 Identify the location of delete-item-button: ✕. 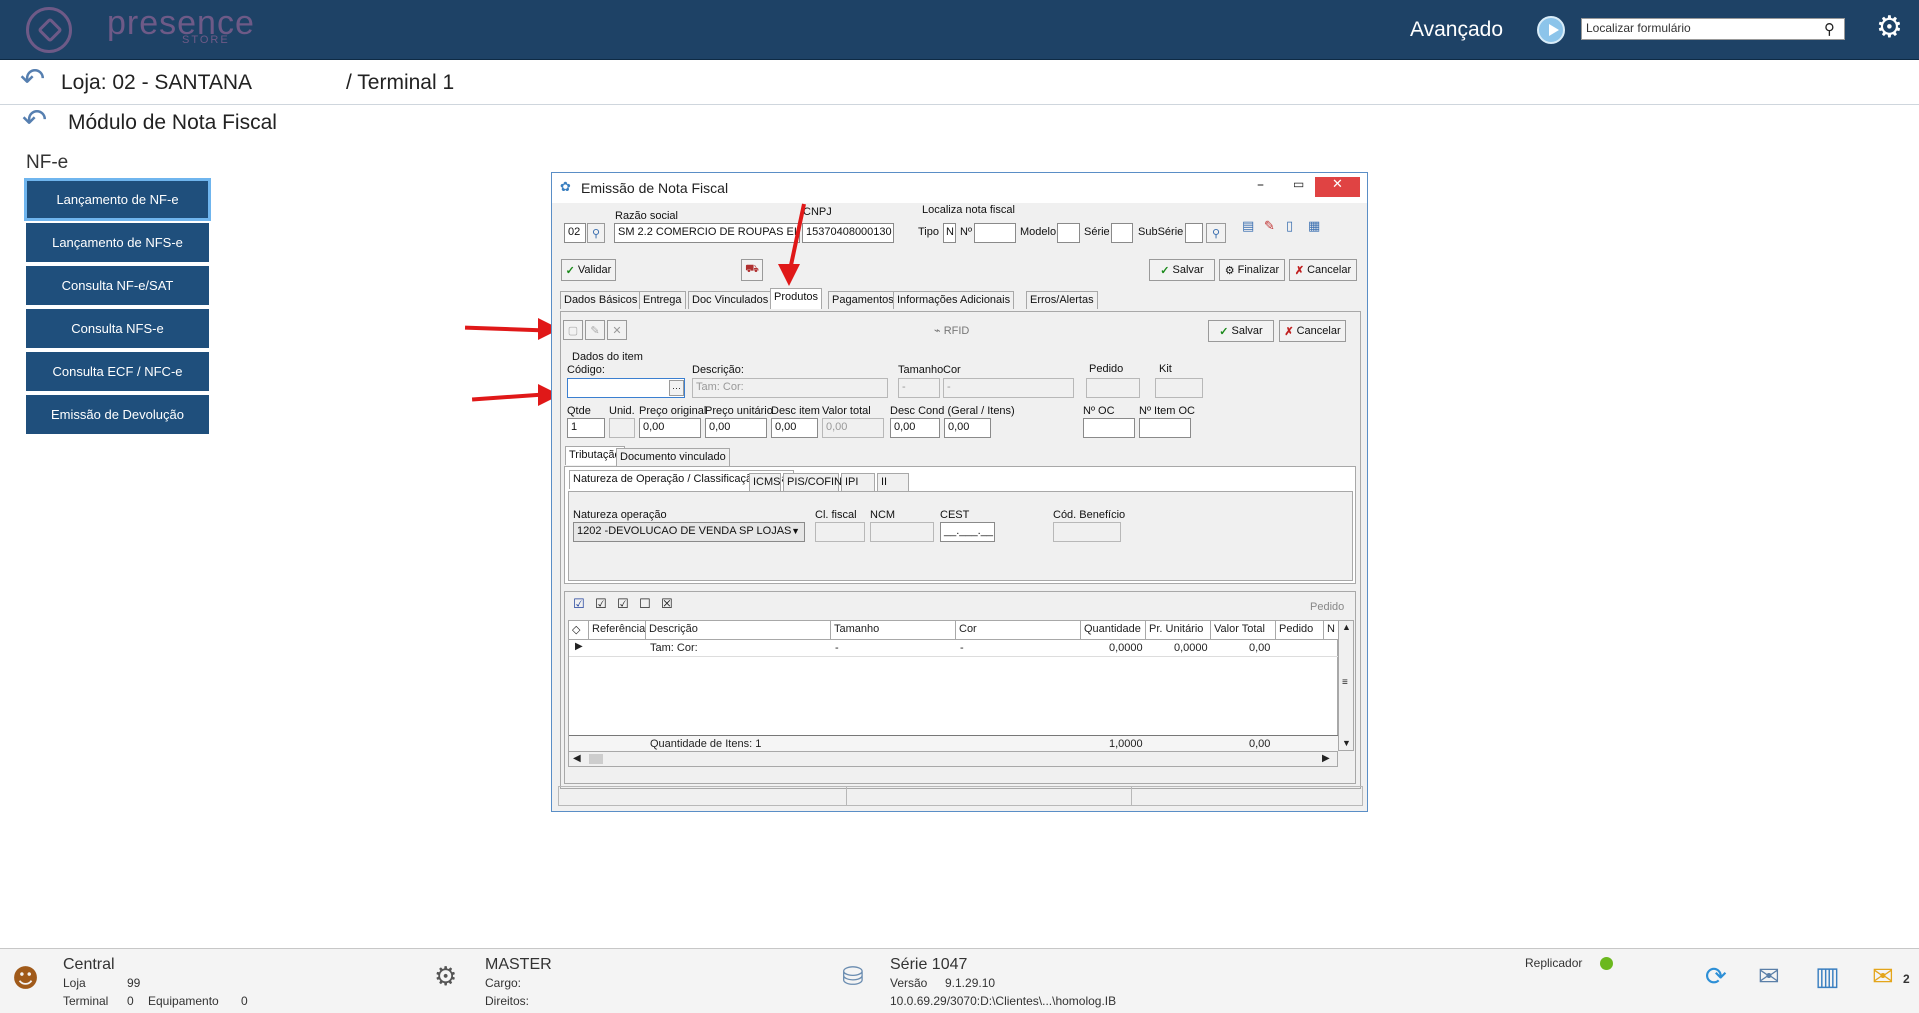
(617, 330).